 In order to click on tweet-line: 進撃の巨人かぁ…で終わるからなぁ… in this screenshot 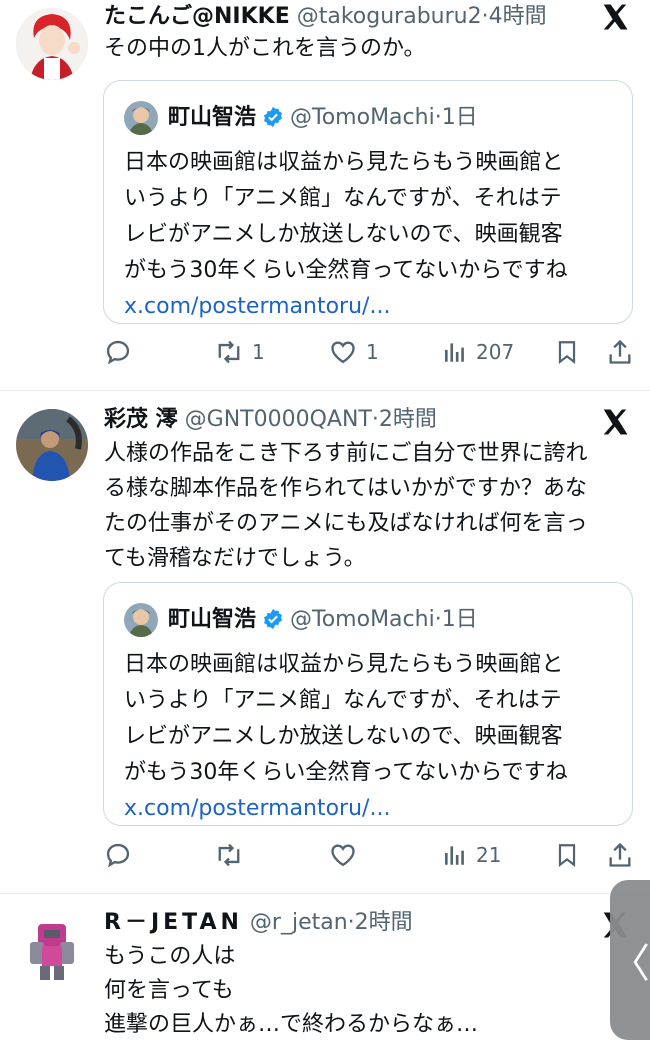, I will do `click(291, 1024)`.